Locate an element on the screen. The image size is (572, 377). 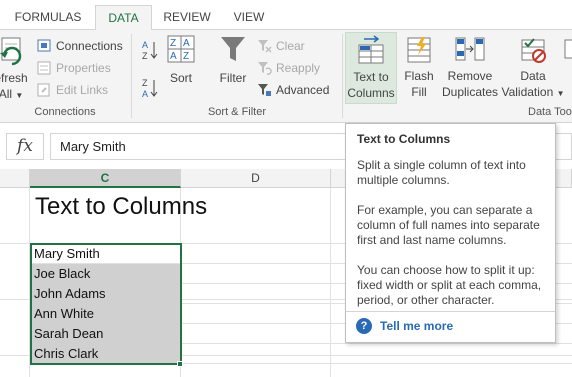
help-icon: ? is located at coordinates (364, 326).